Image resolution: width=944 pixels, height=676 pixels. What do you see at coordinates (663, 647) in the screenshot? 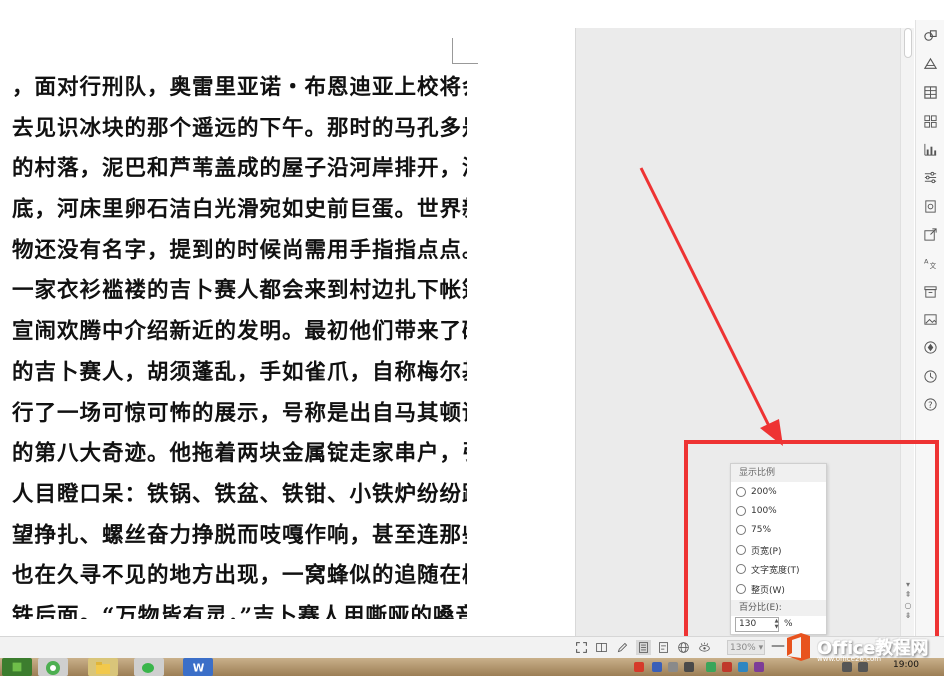
I see `outline-view-icon` at bounding box center [663, 647].